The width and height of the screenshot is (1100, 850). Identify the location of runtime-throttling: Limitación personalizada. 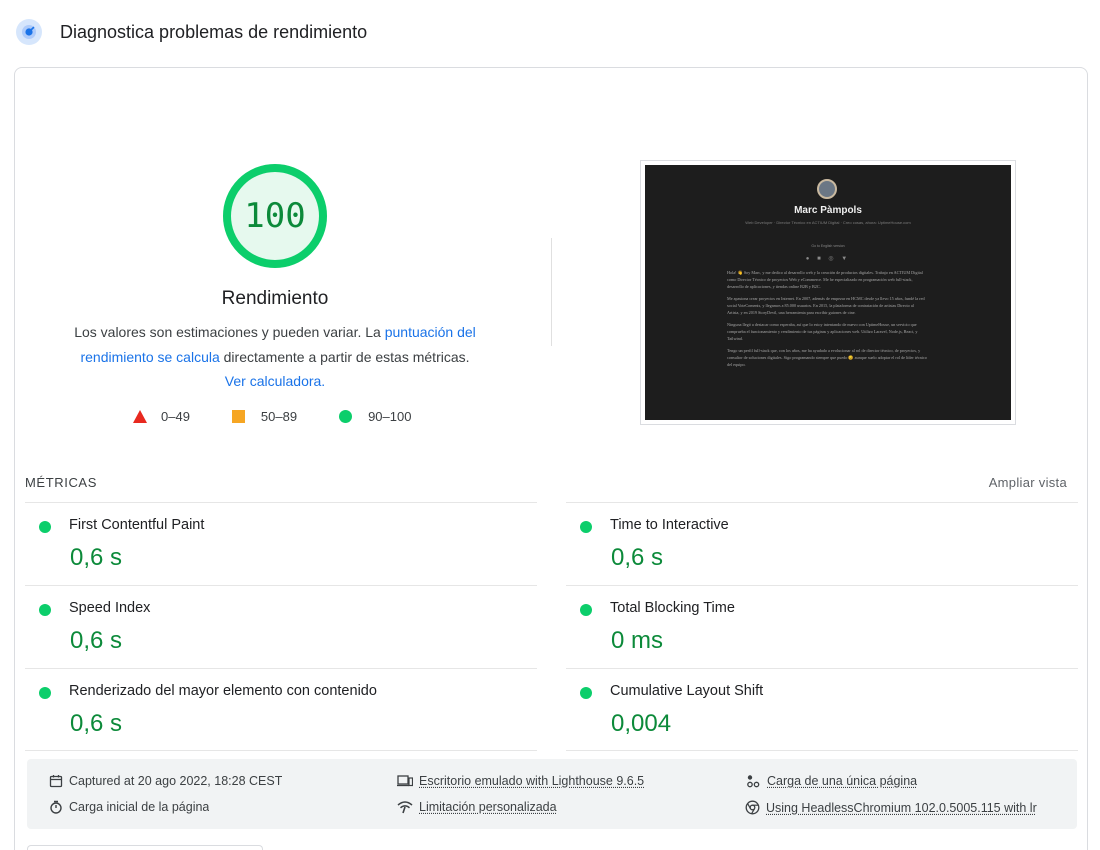
(477, 807).